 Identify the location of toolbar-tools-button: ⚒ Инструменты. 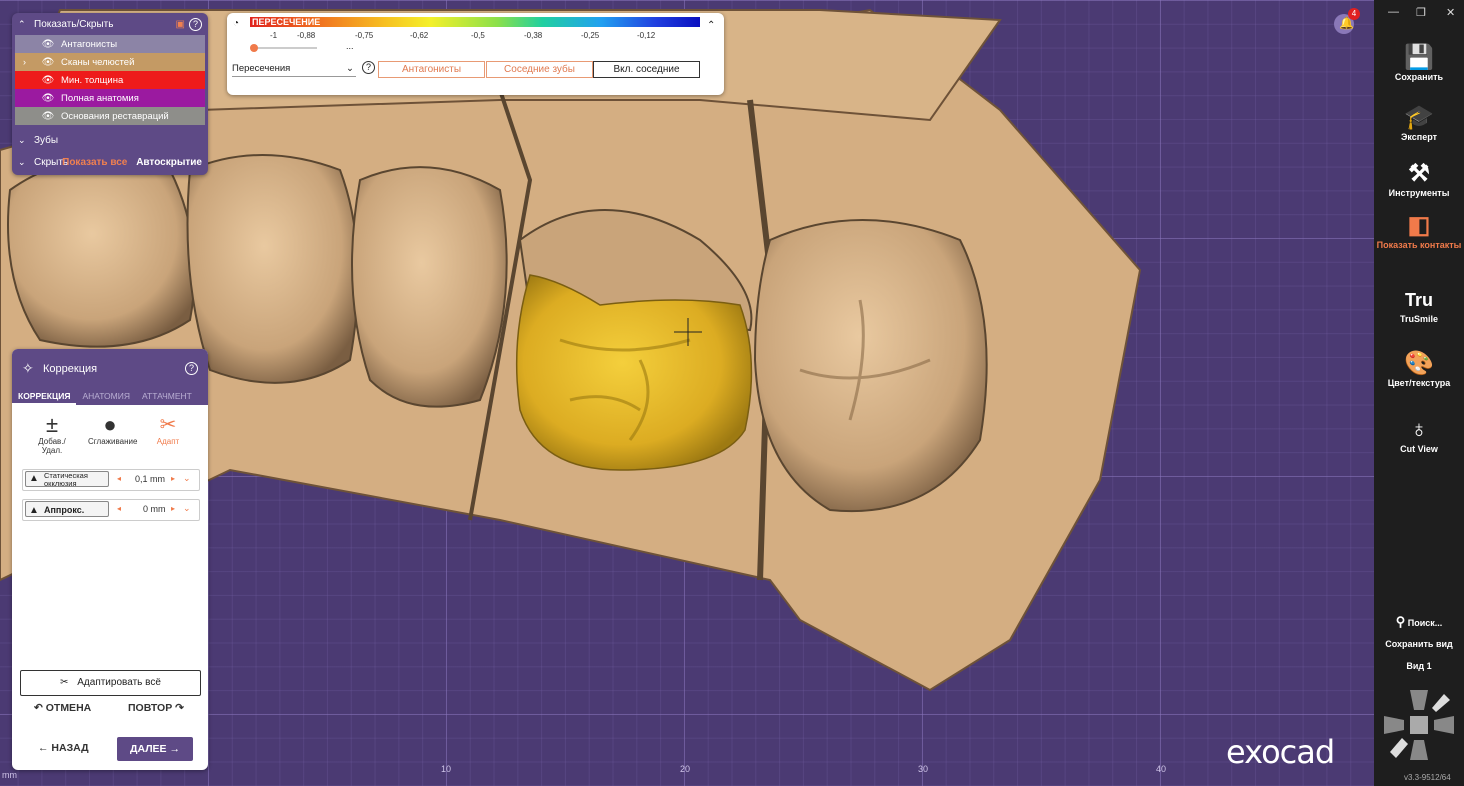
(1419, 179).